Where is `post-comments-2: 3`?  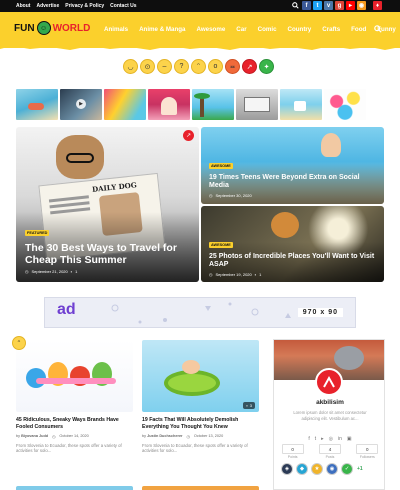 post-comments-2: 3 is located at coordinates (250, 405).